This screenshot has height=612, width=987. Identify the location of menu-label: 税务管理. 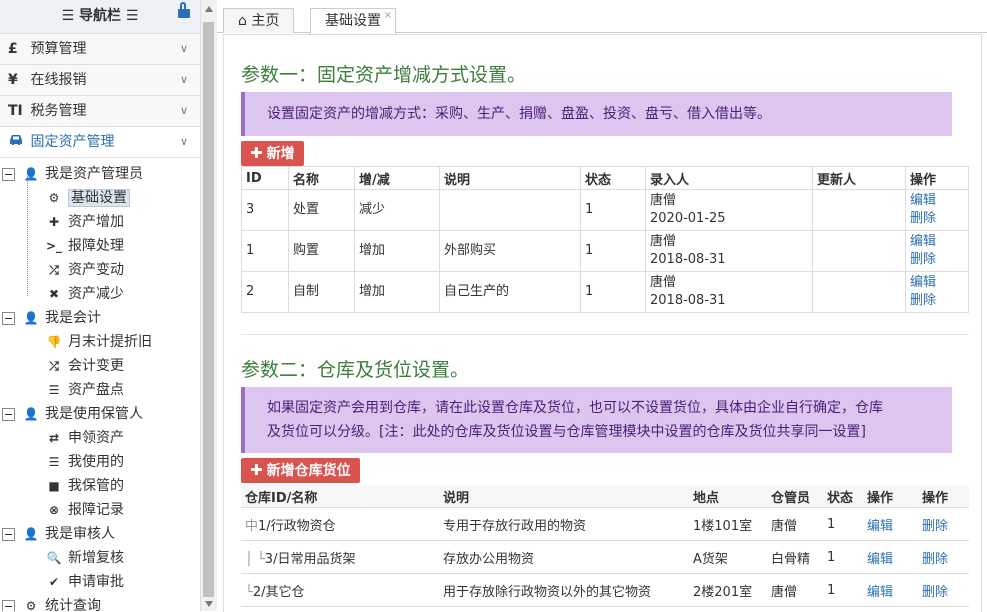
(58, 111).